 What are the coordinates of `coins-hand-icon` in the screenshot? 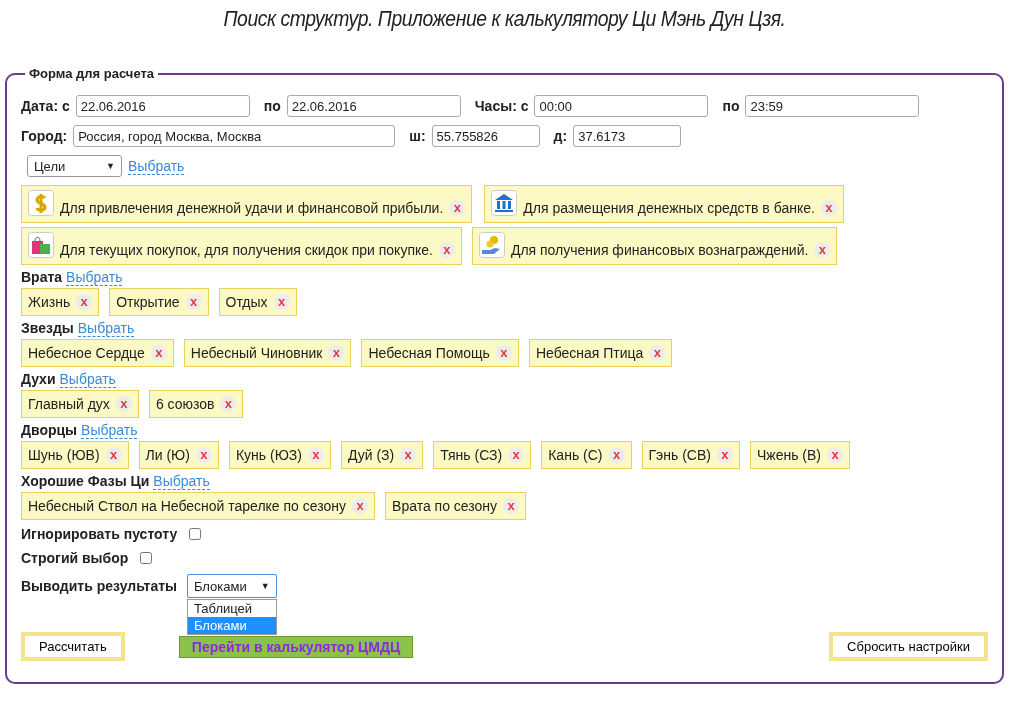 It's located at (491, 245).